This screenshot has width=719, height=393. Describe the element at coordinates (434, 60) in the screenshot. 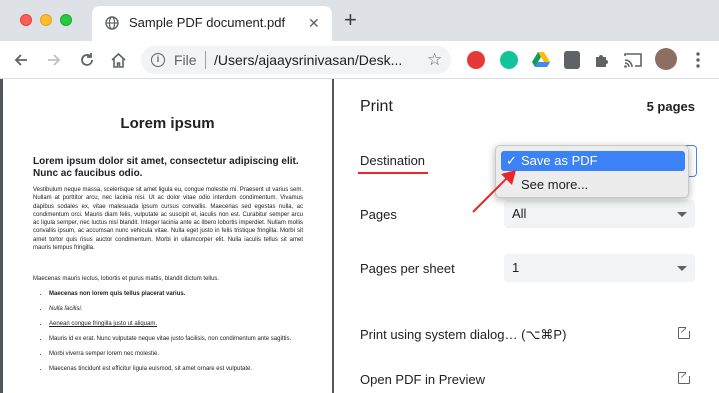

I see `bookmark-star-icon: ☆` at that location.